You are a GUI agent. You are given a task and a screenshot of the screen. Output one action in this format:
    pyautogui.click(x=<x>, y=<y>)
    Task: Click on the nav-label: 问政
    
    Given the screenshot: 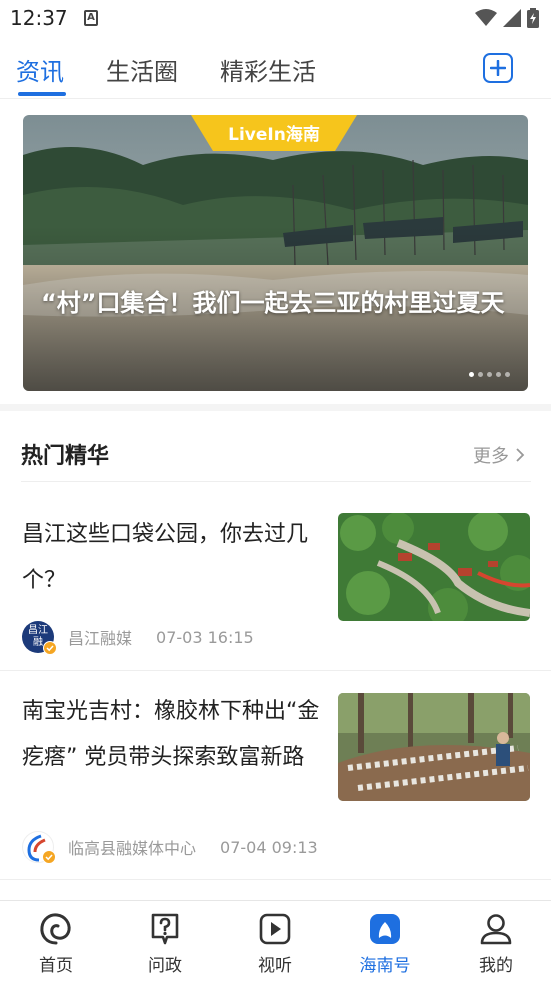 What is the action you would take?
    pyautogui.click(x=165, y=966)
    